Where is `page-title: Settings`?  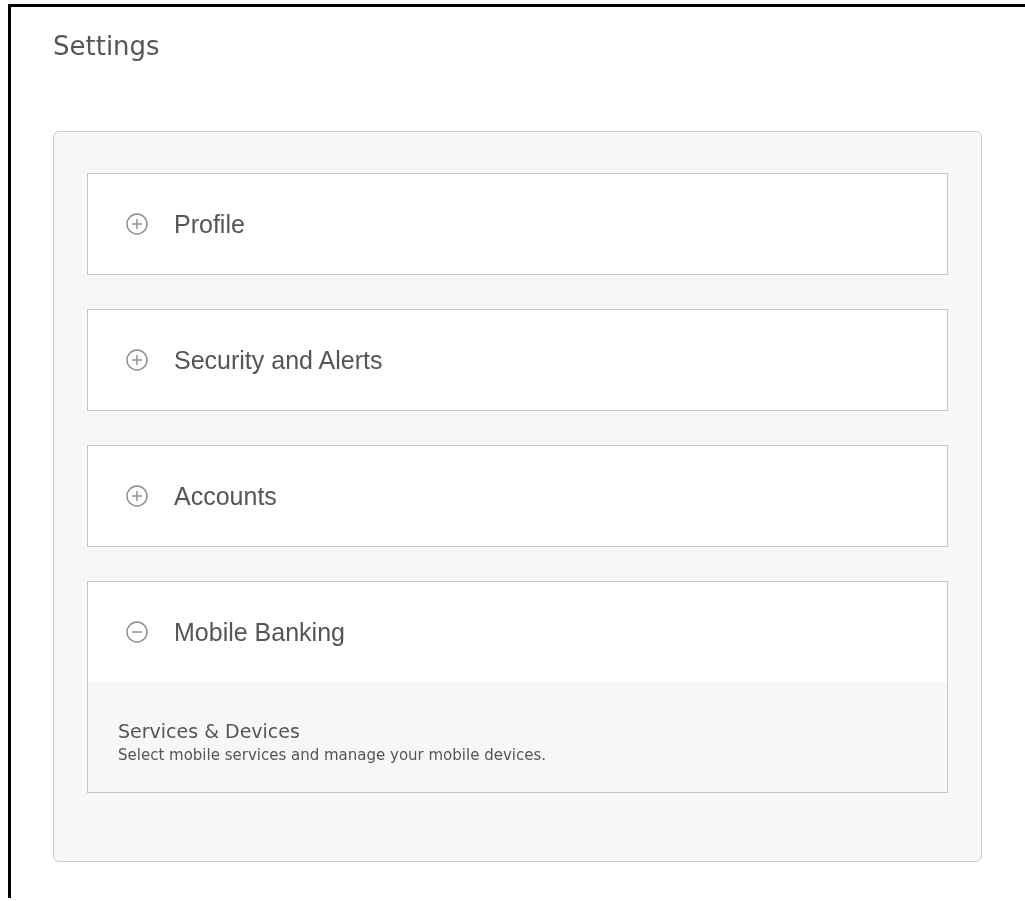
page-title: Settings is located at coordinates (106, 46).